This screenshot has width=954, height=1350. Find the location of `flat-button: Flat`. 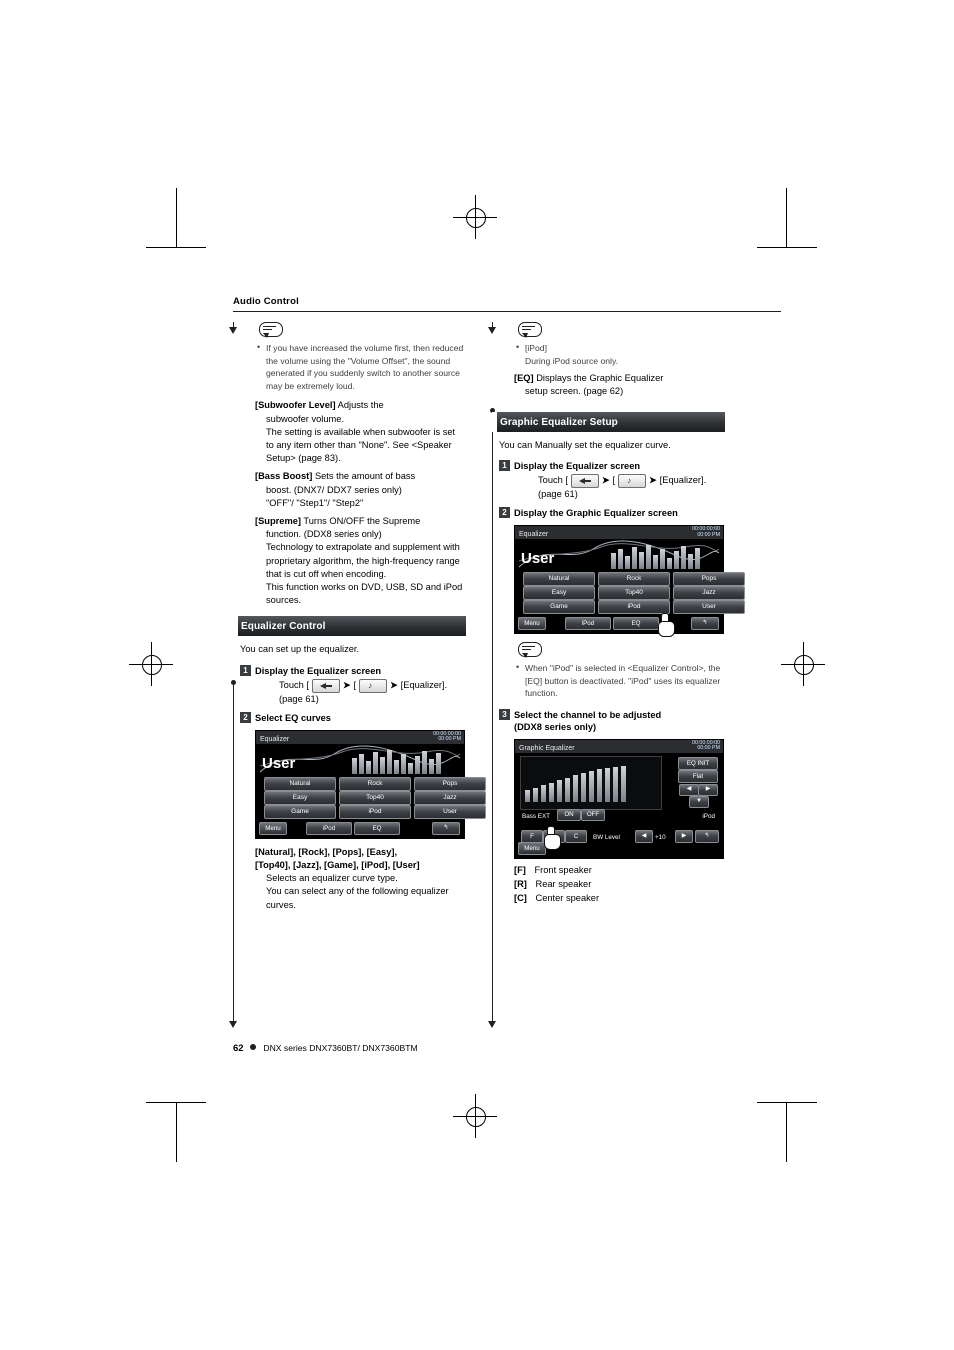

flat-button: Flat is located at coordinates (698, 776).